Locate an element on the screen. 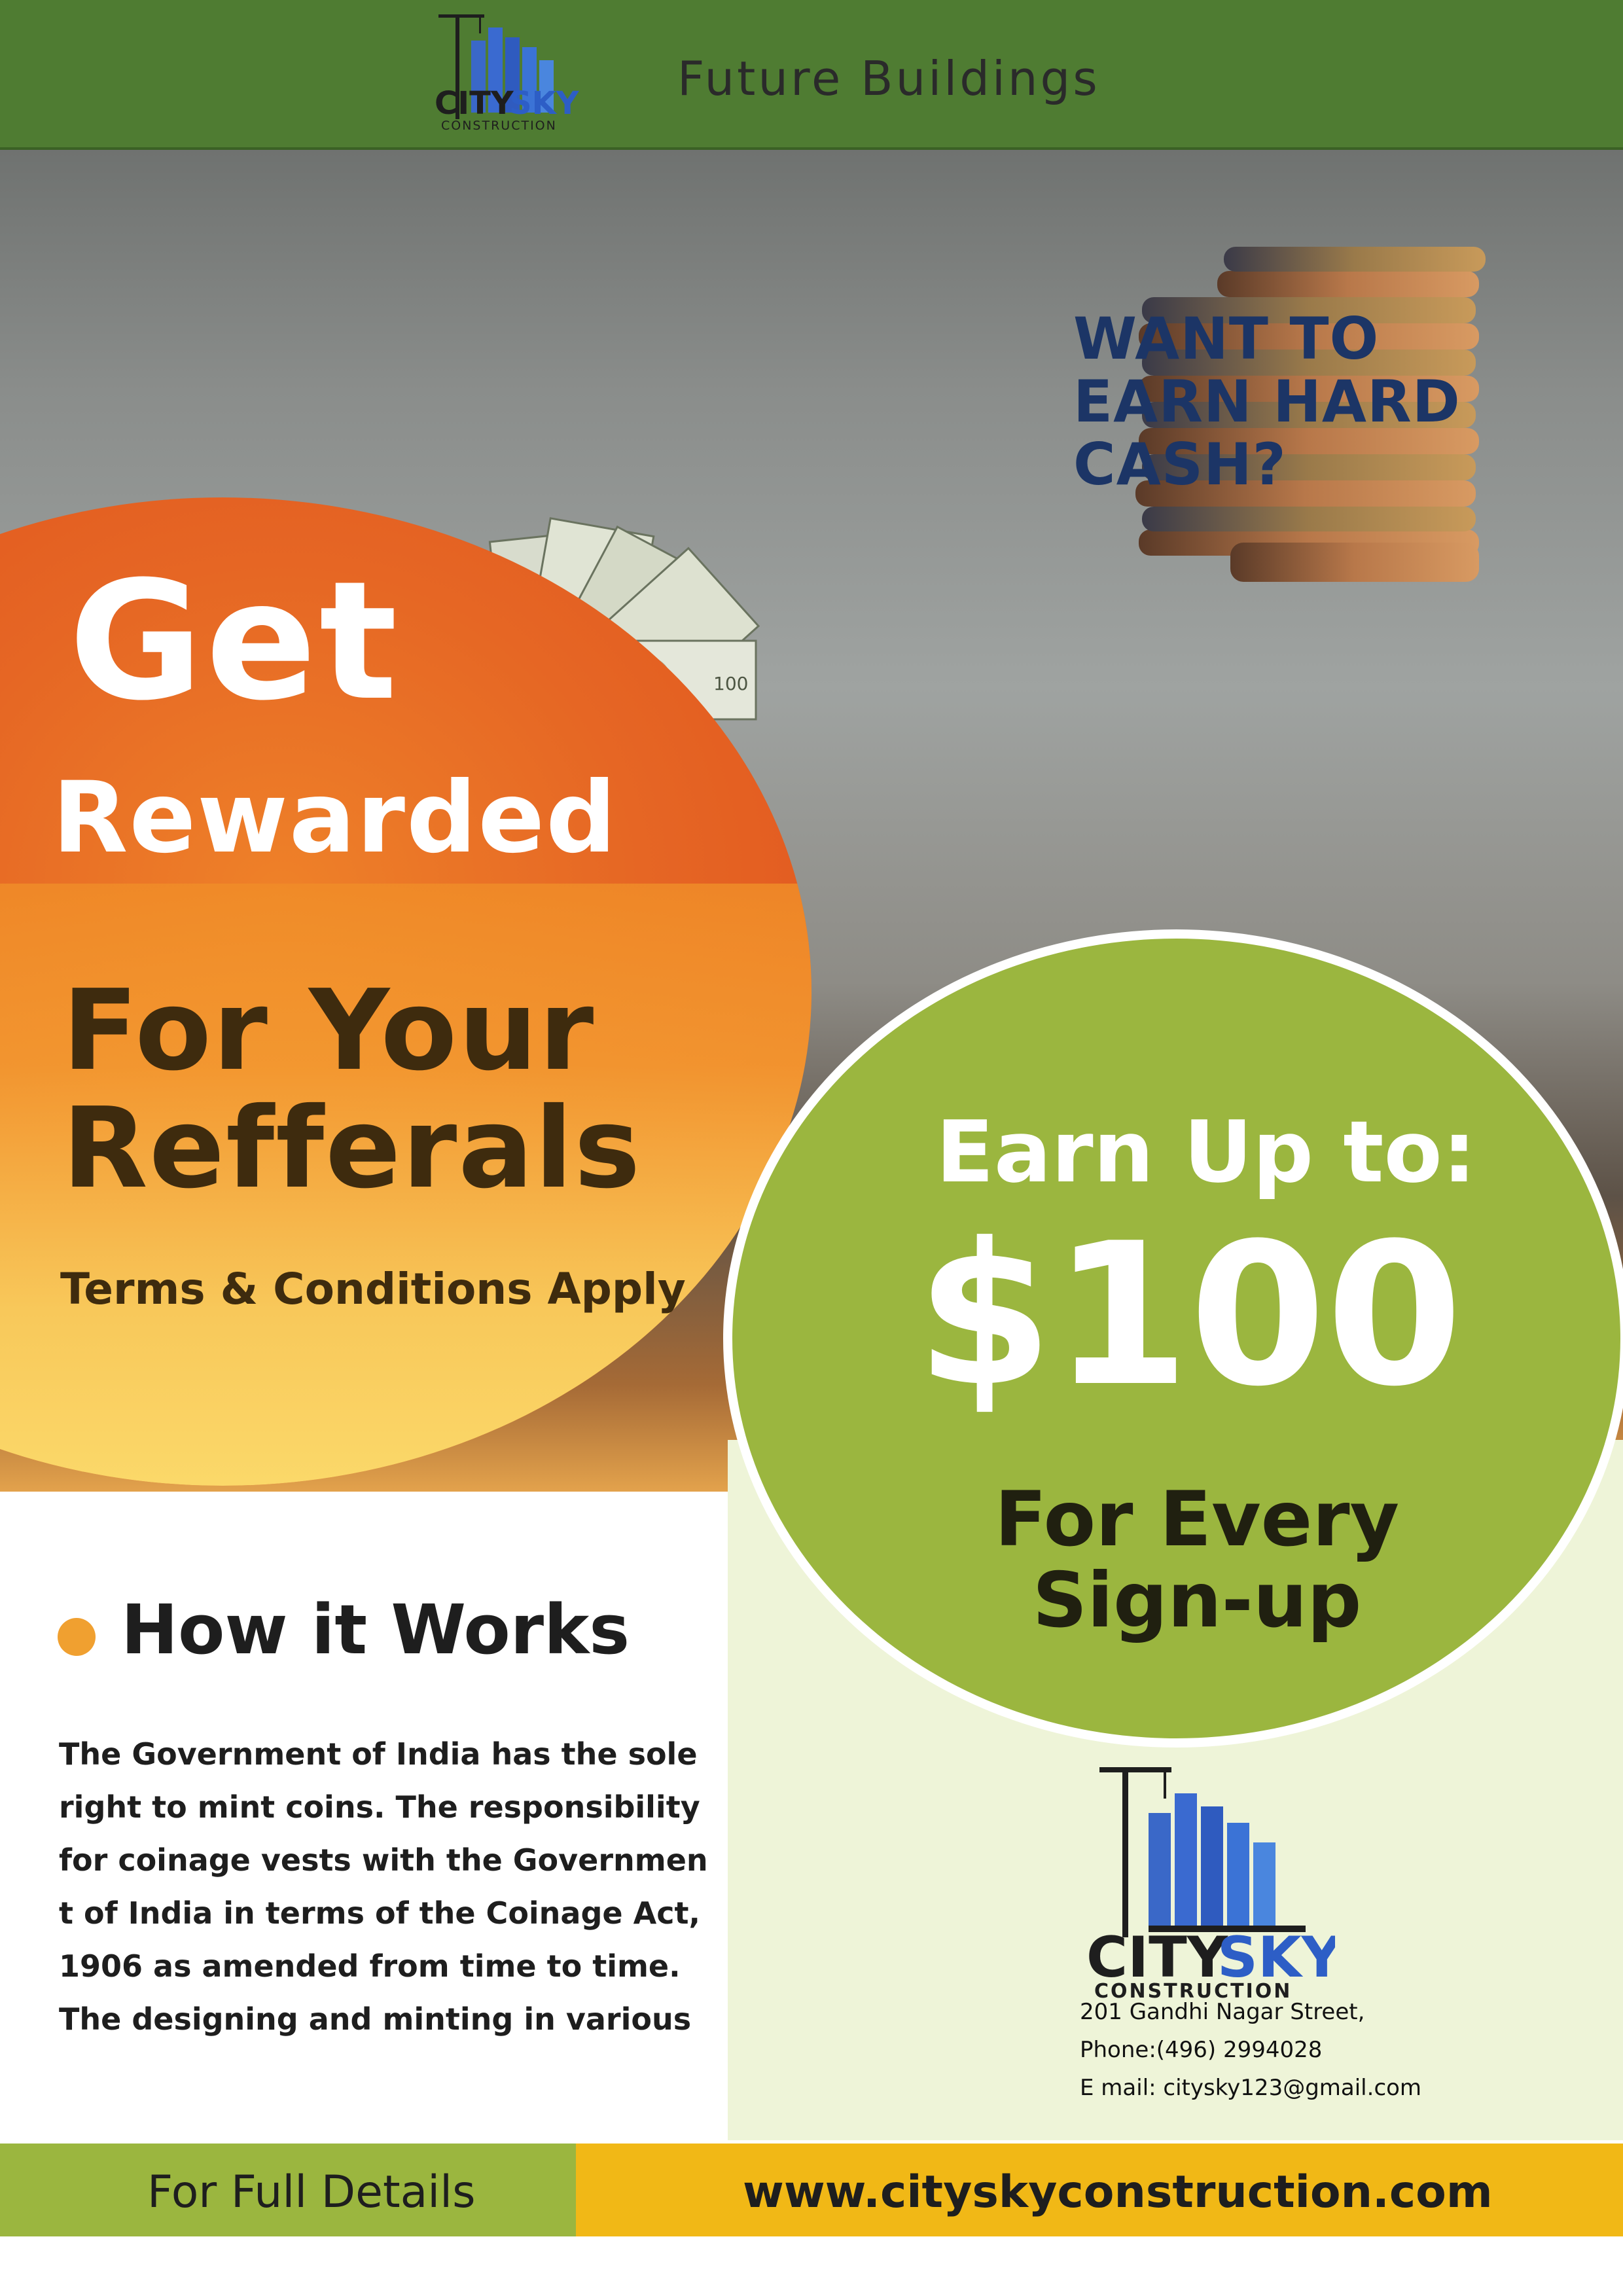 Image resolution: width=1623 pixels, height=2296 pixels. brand-logo: CITY SKY CONSTRUCTION is located at coordinates (507, 73).